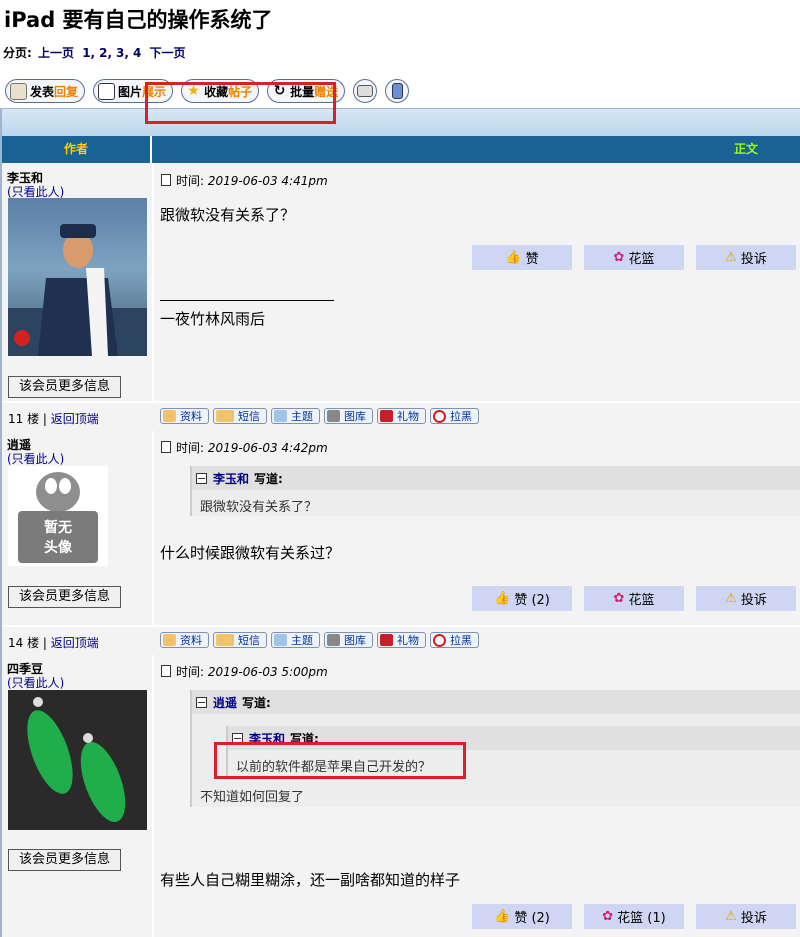  I want to click on floor-number: 11 楼 | 返回顶端, so click(53, 419).